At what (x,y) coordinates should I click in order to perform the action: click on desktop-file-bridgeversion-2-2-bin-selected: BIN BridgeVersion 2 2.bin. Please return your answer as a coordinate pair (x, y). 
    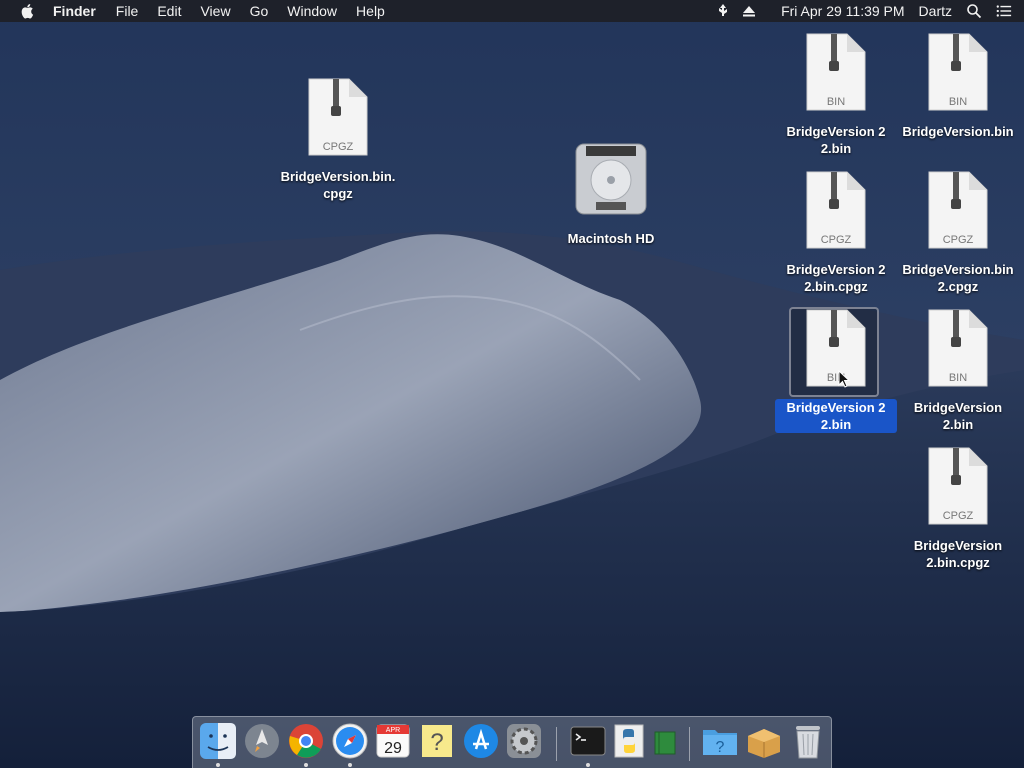
    Looking at the image, I should click on (836, 370).